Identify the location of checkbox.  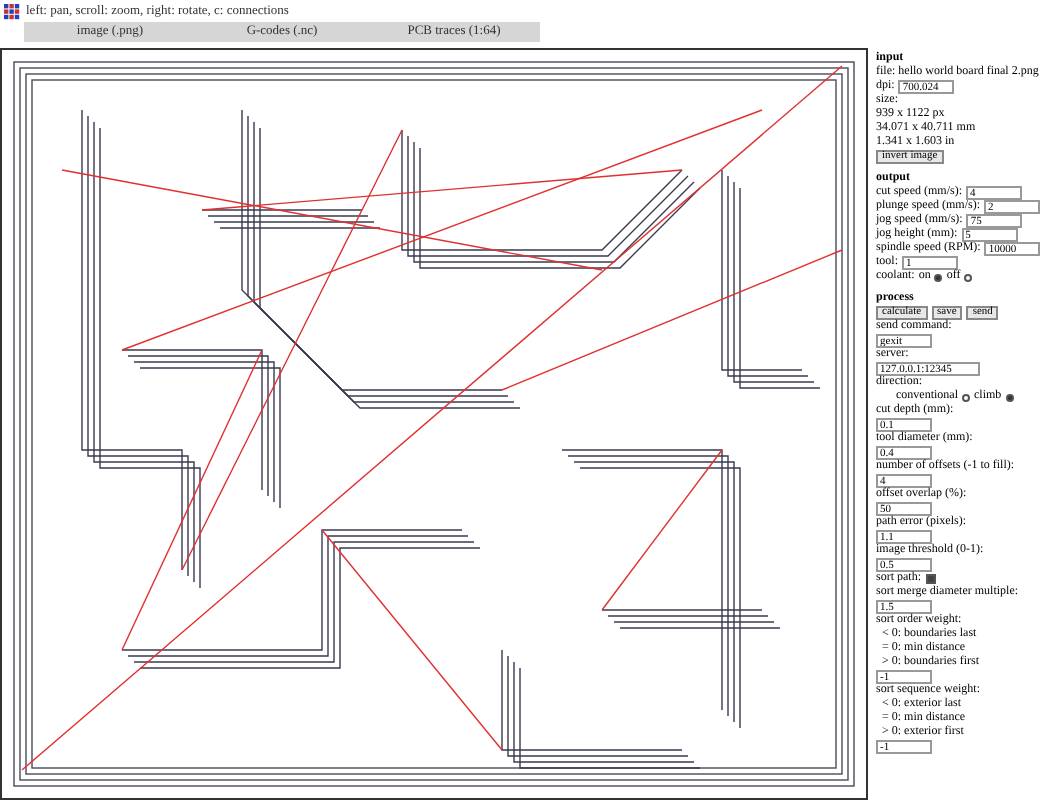
(930, 579).